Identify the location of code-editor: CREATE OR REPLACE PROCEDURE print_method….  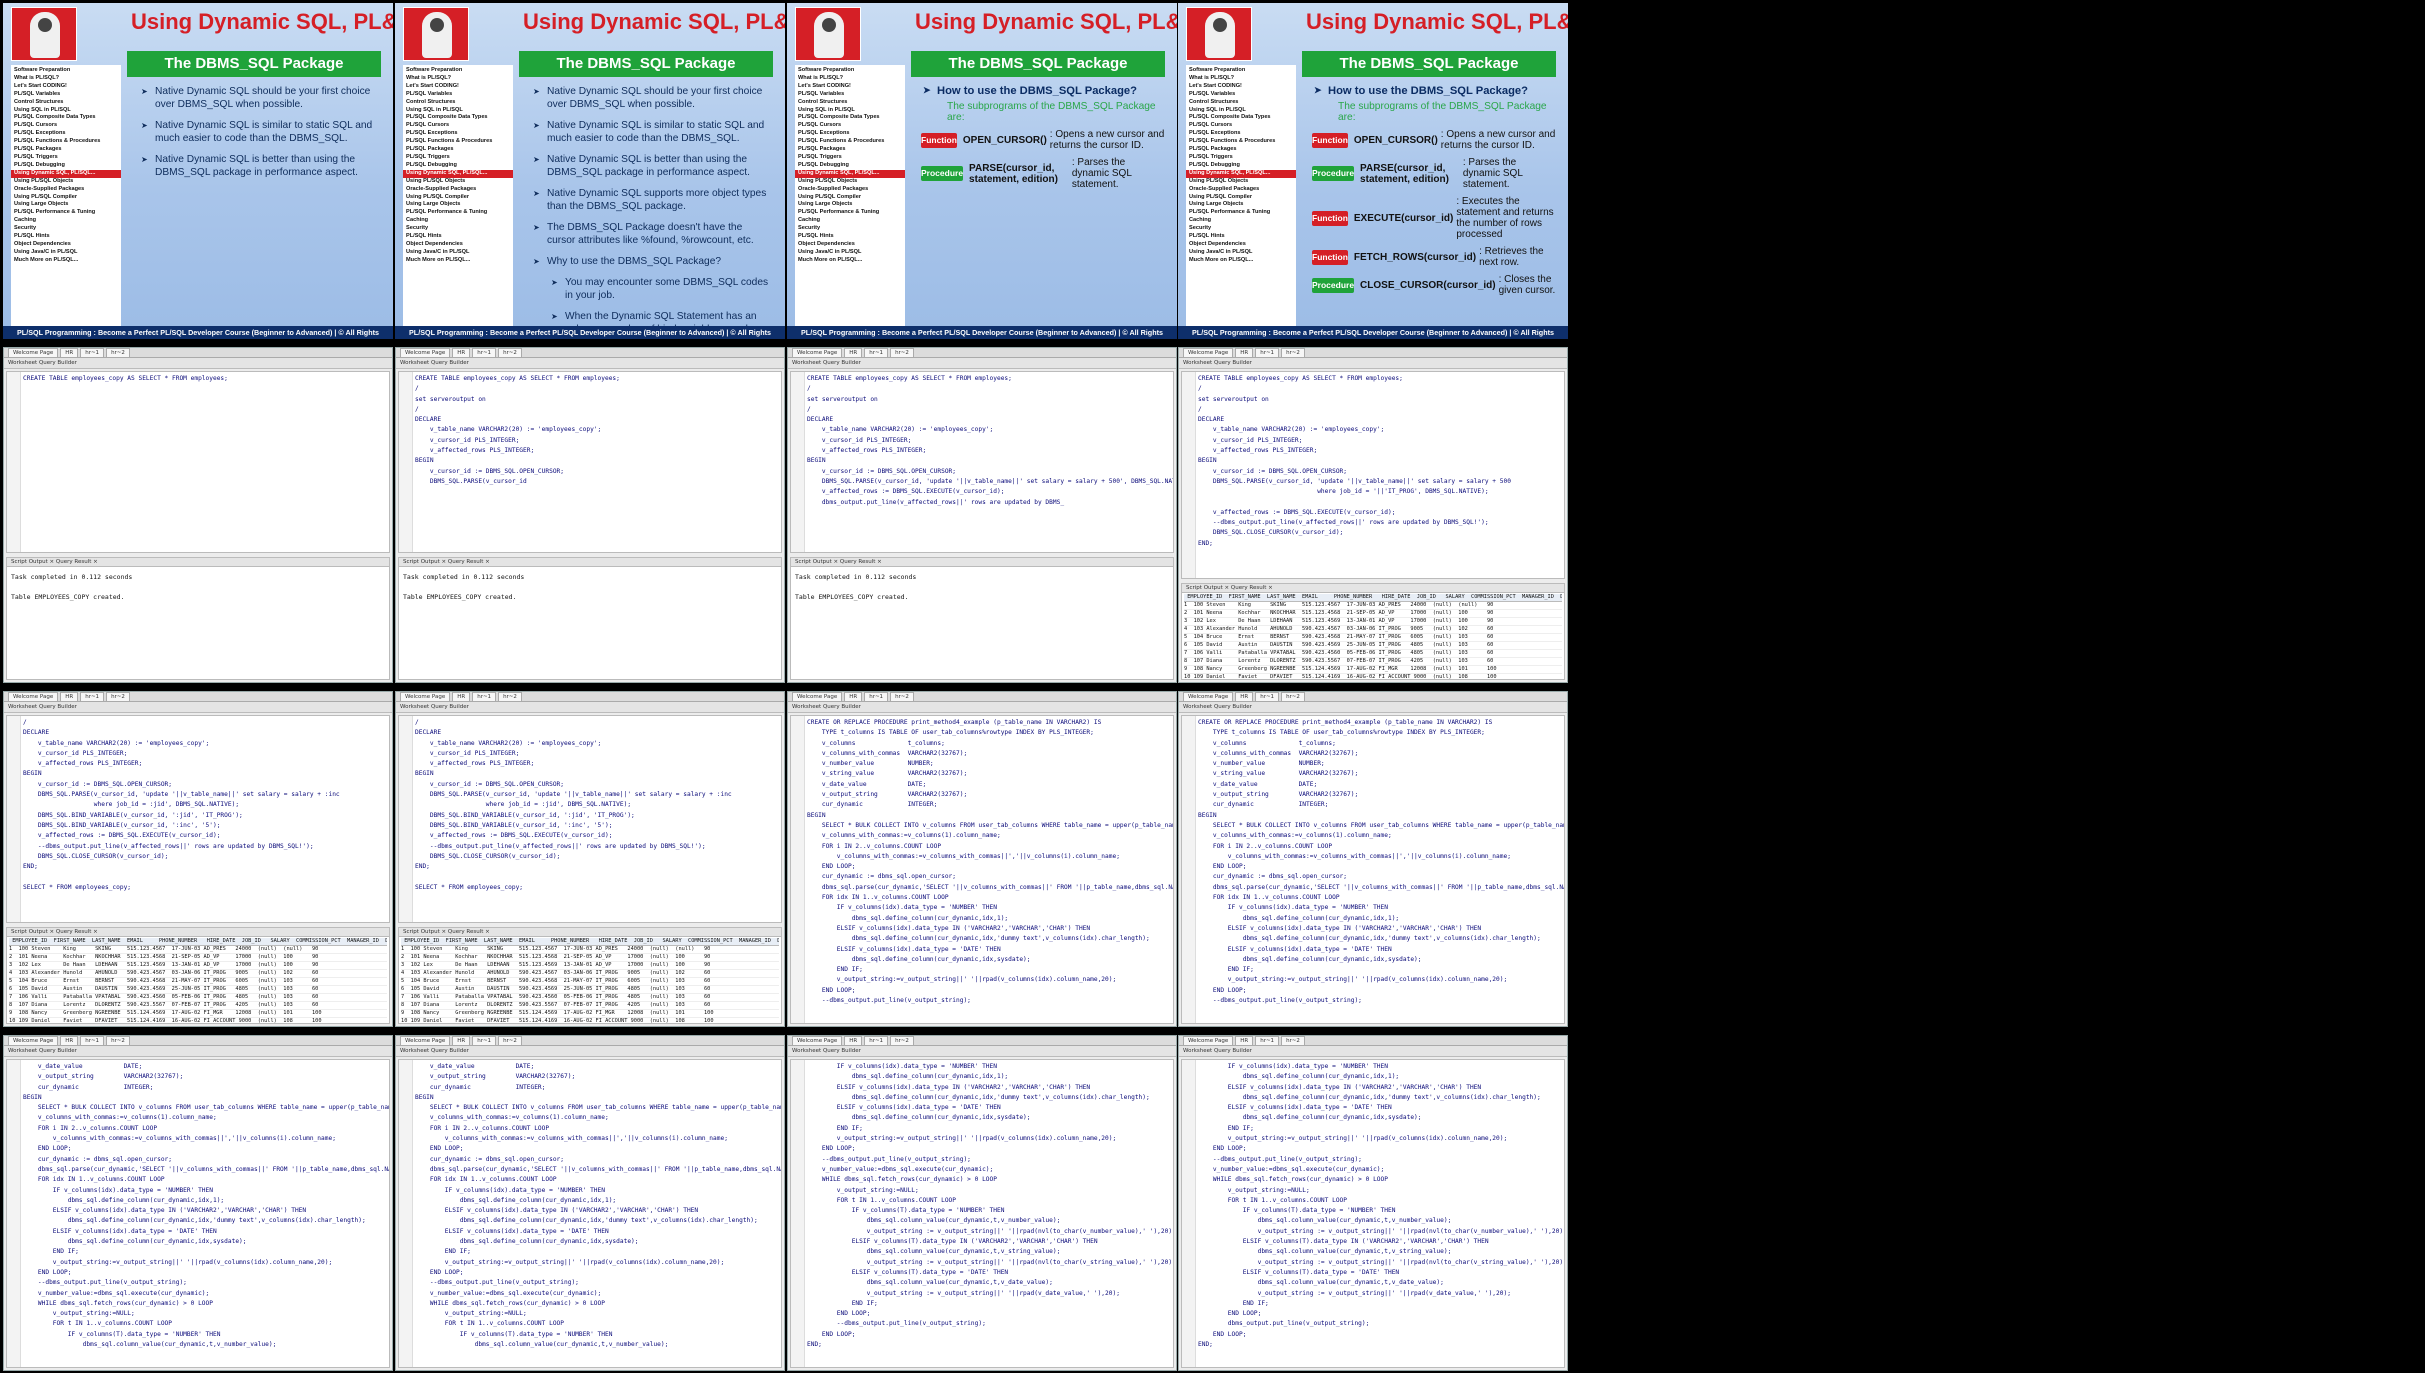
(982, 869).